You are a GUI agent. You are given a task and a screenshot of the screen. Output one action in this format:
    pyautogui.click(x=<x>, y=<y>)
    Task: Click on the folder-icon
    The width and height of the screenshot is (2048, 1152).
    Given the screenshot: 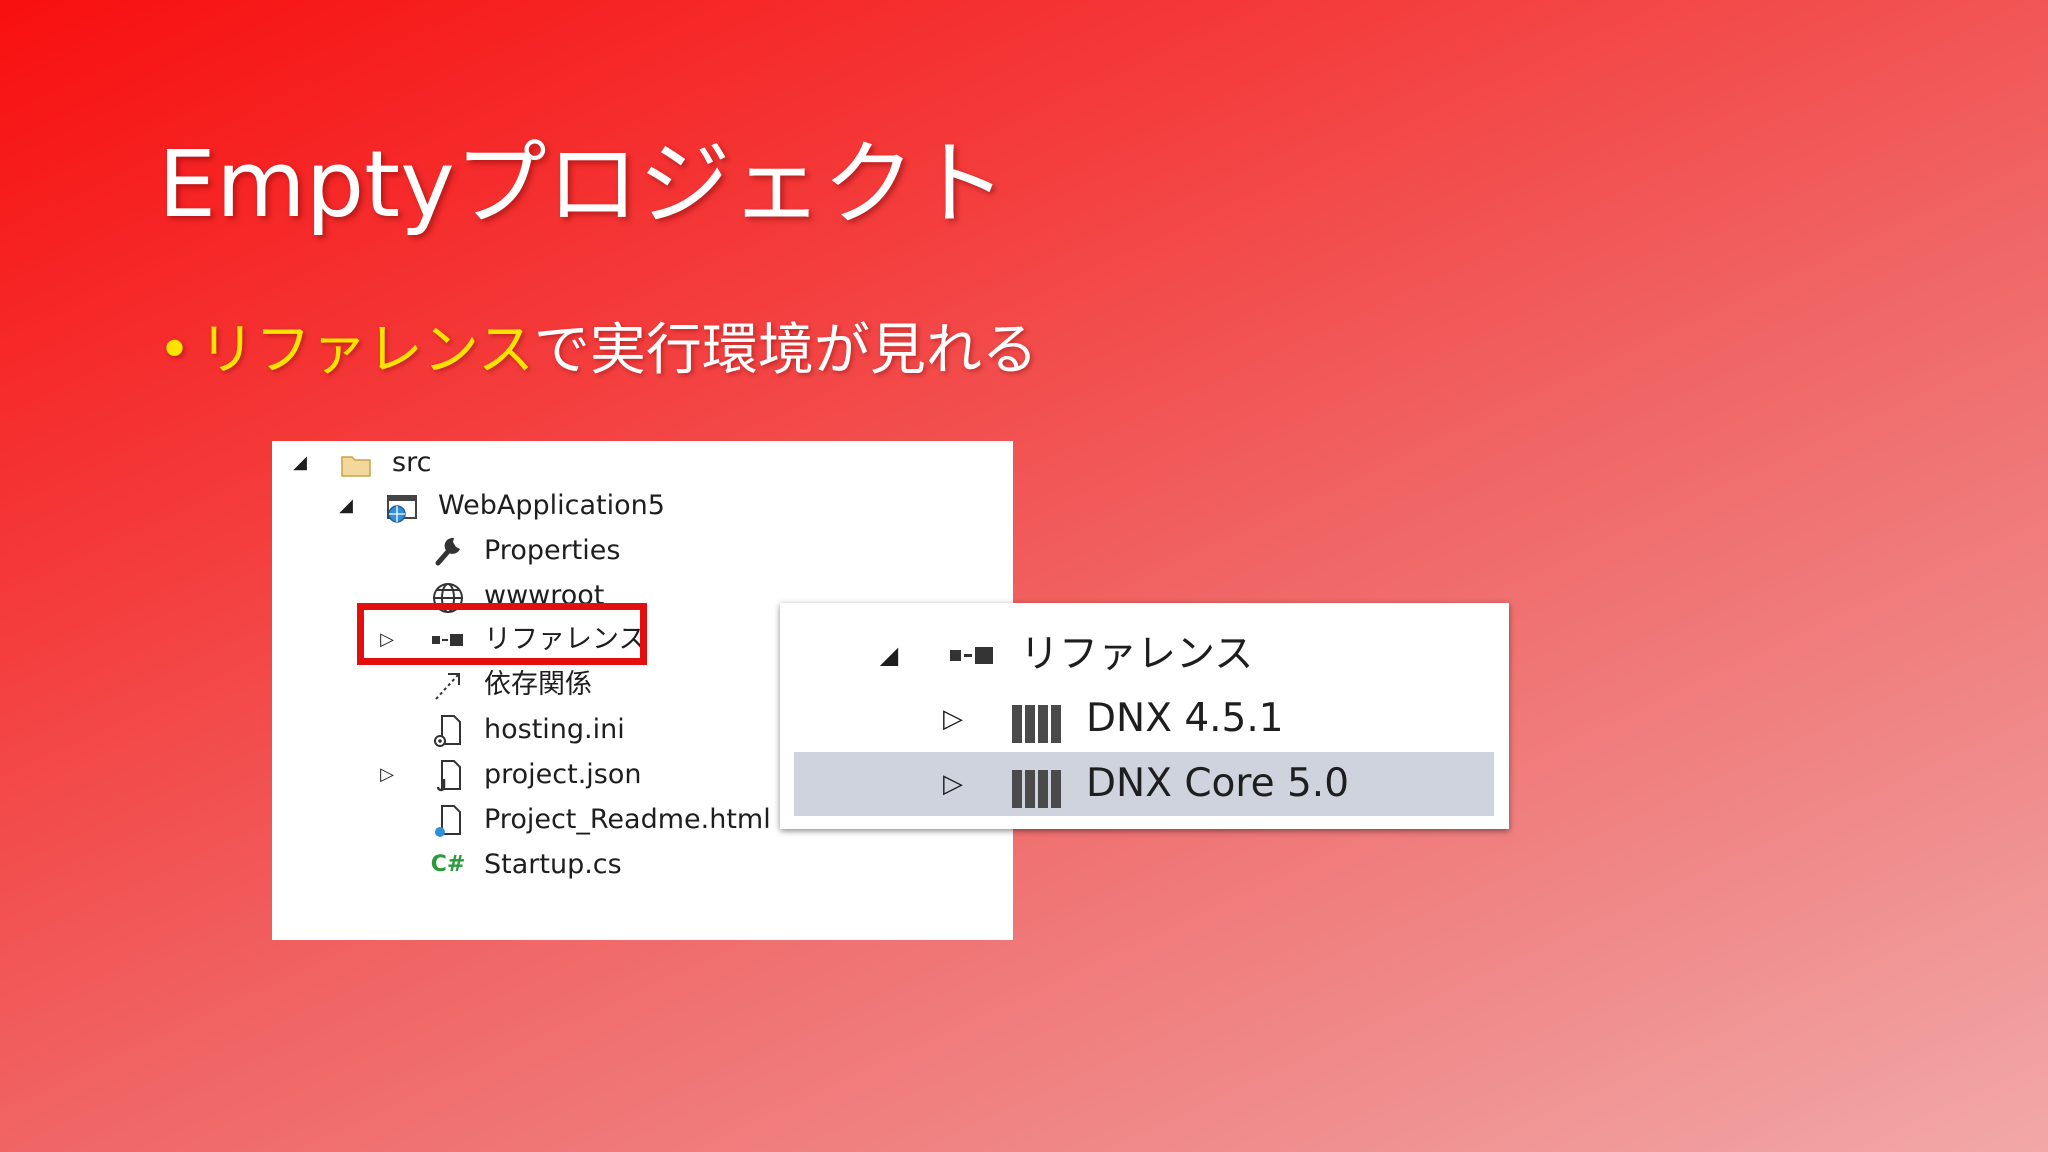 What is the action you would take?
    pyautogui.click(x=356, y=463)
    